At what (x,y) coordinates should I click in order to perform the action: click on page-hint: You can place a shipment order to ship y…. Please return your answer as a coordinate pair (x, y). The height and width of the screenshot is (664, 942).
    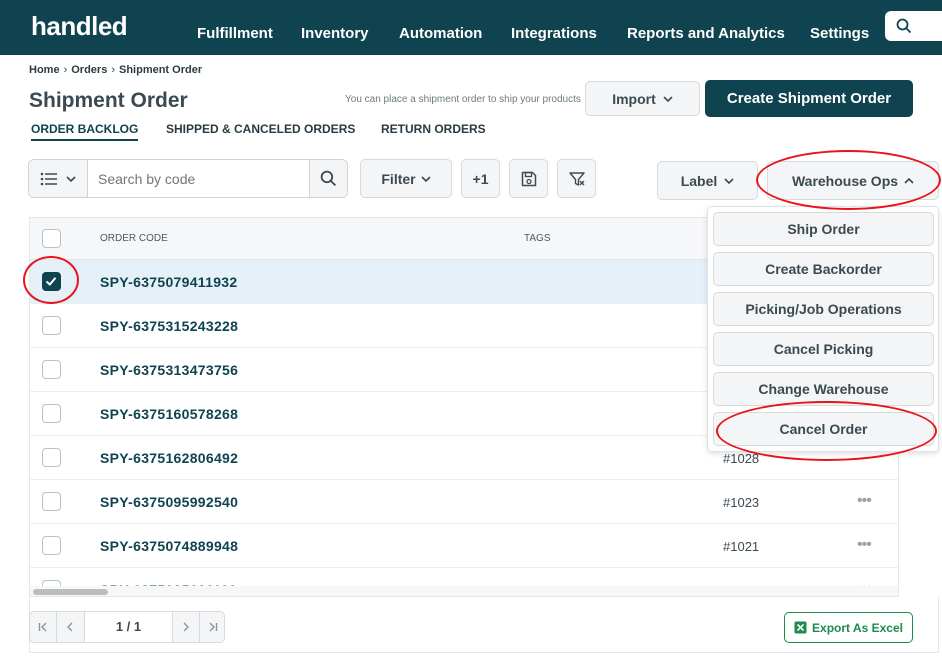
    Looking at the image, I should click on (463, 99).